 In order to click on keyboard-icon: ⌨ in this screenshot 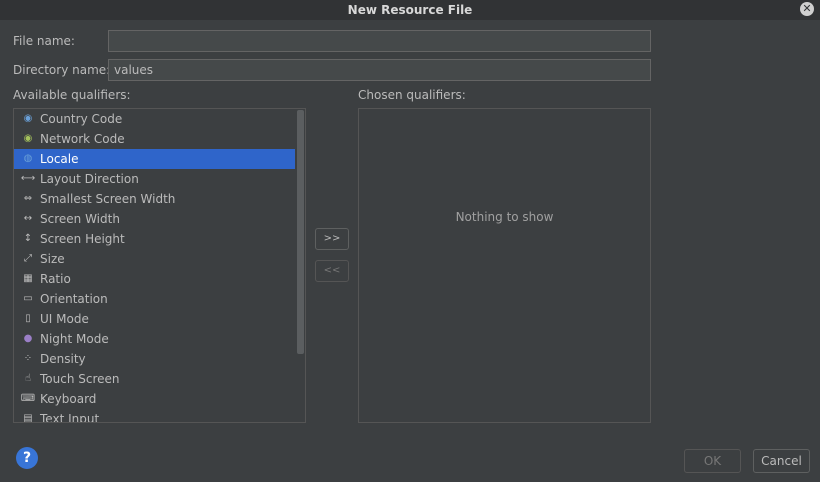, I will do `click(28, 398)`.